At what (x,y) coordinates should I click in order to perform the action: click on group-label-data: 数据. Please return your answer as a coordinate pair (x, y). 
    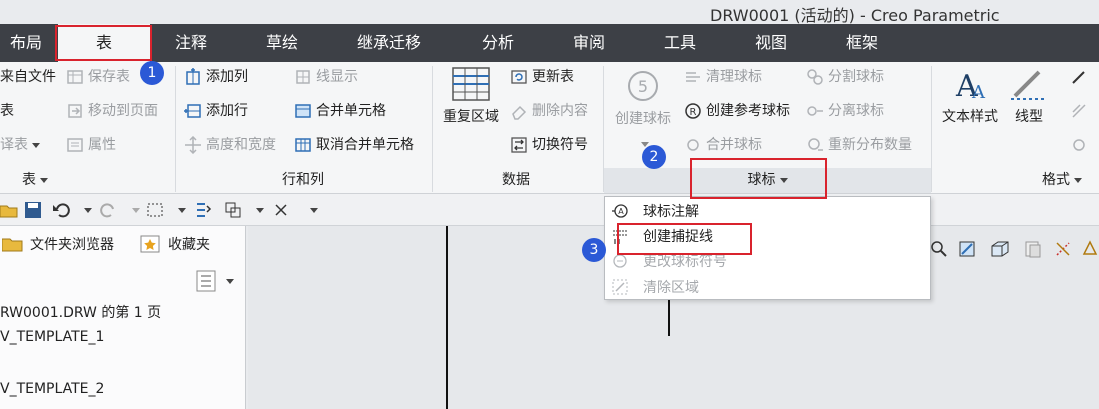
    Looking at the image, I should click on (516, 180).